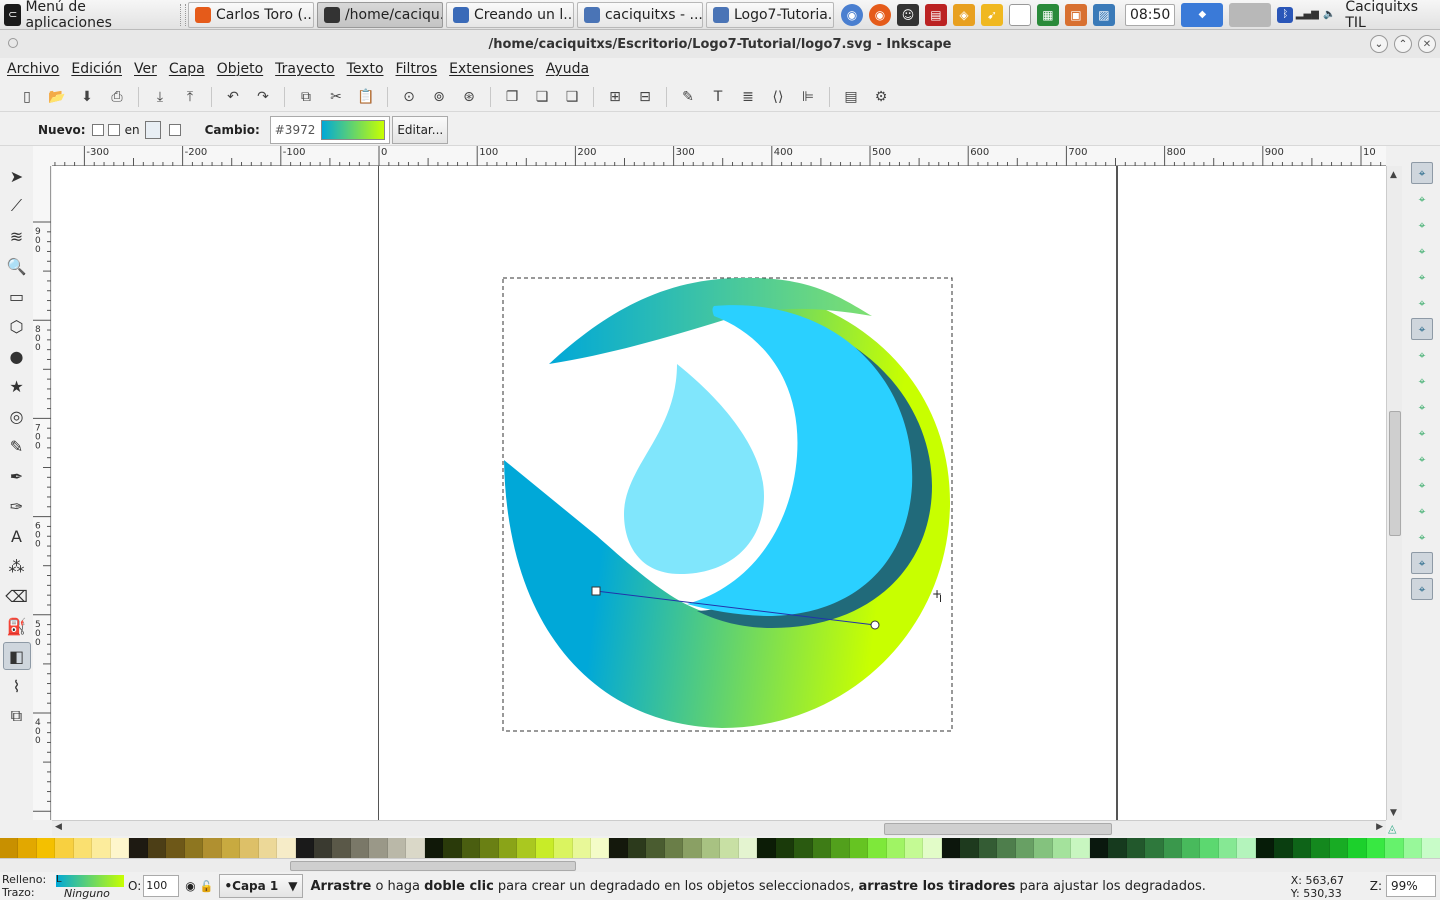  I want to click on inkscape-tray-icon: ◆, so click(1202, 14).